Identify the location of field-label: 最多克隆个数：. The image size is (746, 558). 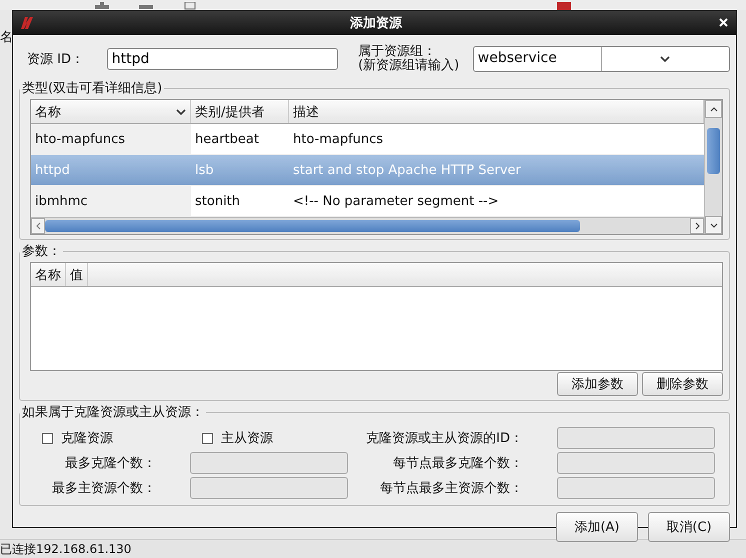
(110, 463).